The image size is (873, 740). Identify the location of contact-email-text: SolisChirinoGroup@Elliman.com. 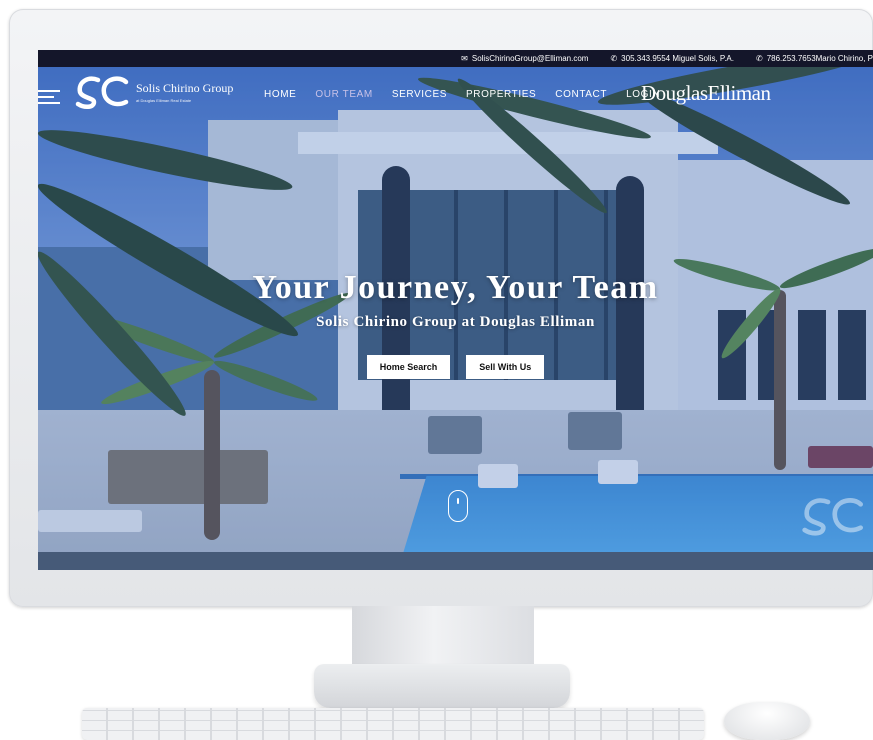
(530, 58).